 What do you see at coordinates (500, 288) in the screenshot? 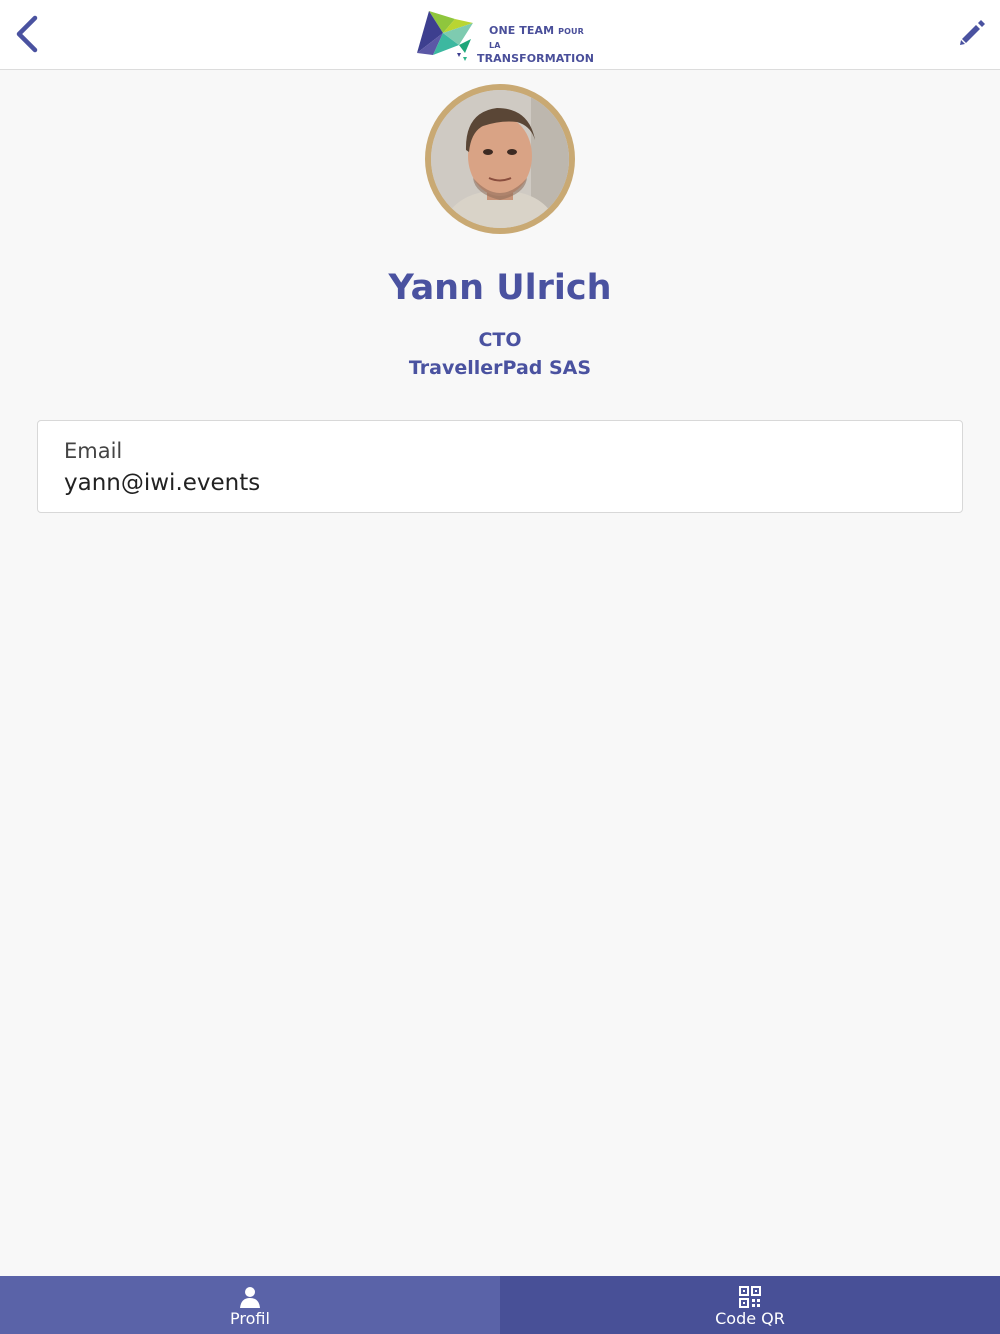
I see `profile-name: Yann Ulrich` at bounding box center [500, 288].